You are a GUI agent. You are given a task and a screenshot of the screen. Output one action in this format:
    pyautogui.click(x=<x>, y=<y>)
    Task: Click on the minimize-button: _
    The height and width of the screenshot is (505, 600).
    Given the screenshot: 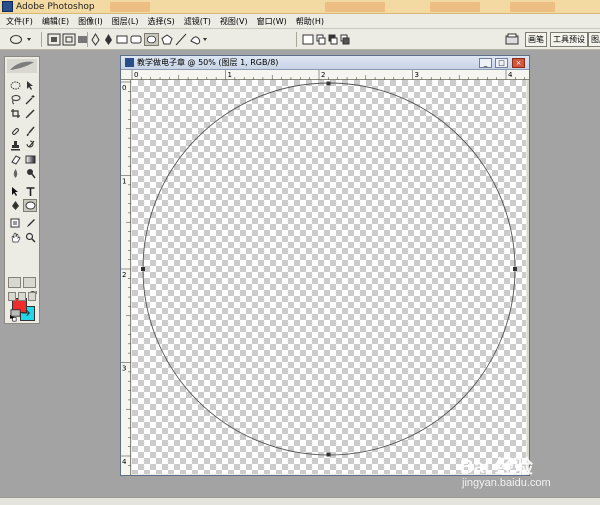 What is the action you would take?
    pyautogui.click(x=485, y=63)
    